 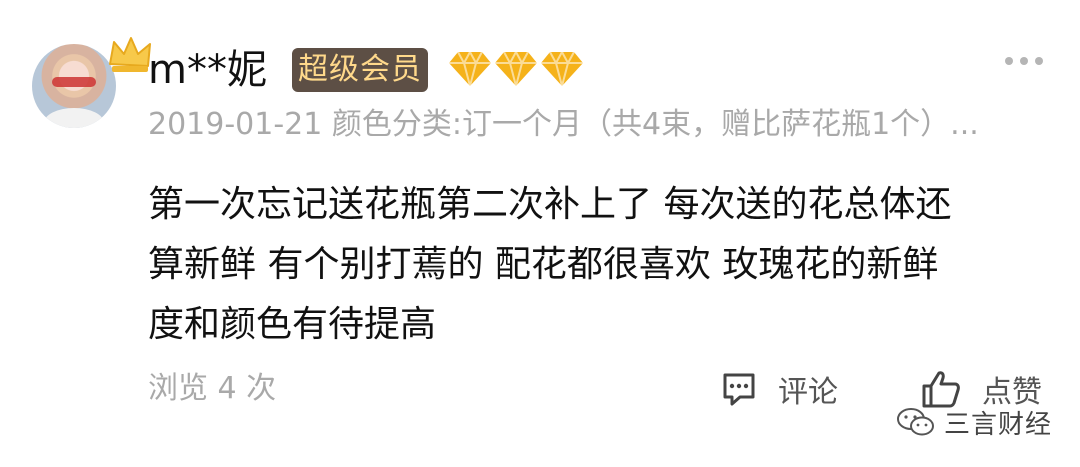 I want to click on review-content-line: 算新鲜 有个别打蔫的 配花都很喜欢 玫瑰花的新鲜, so click(x=543, y=264).